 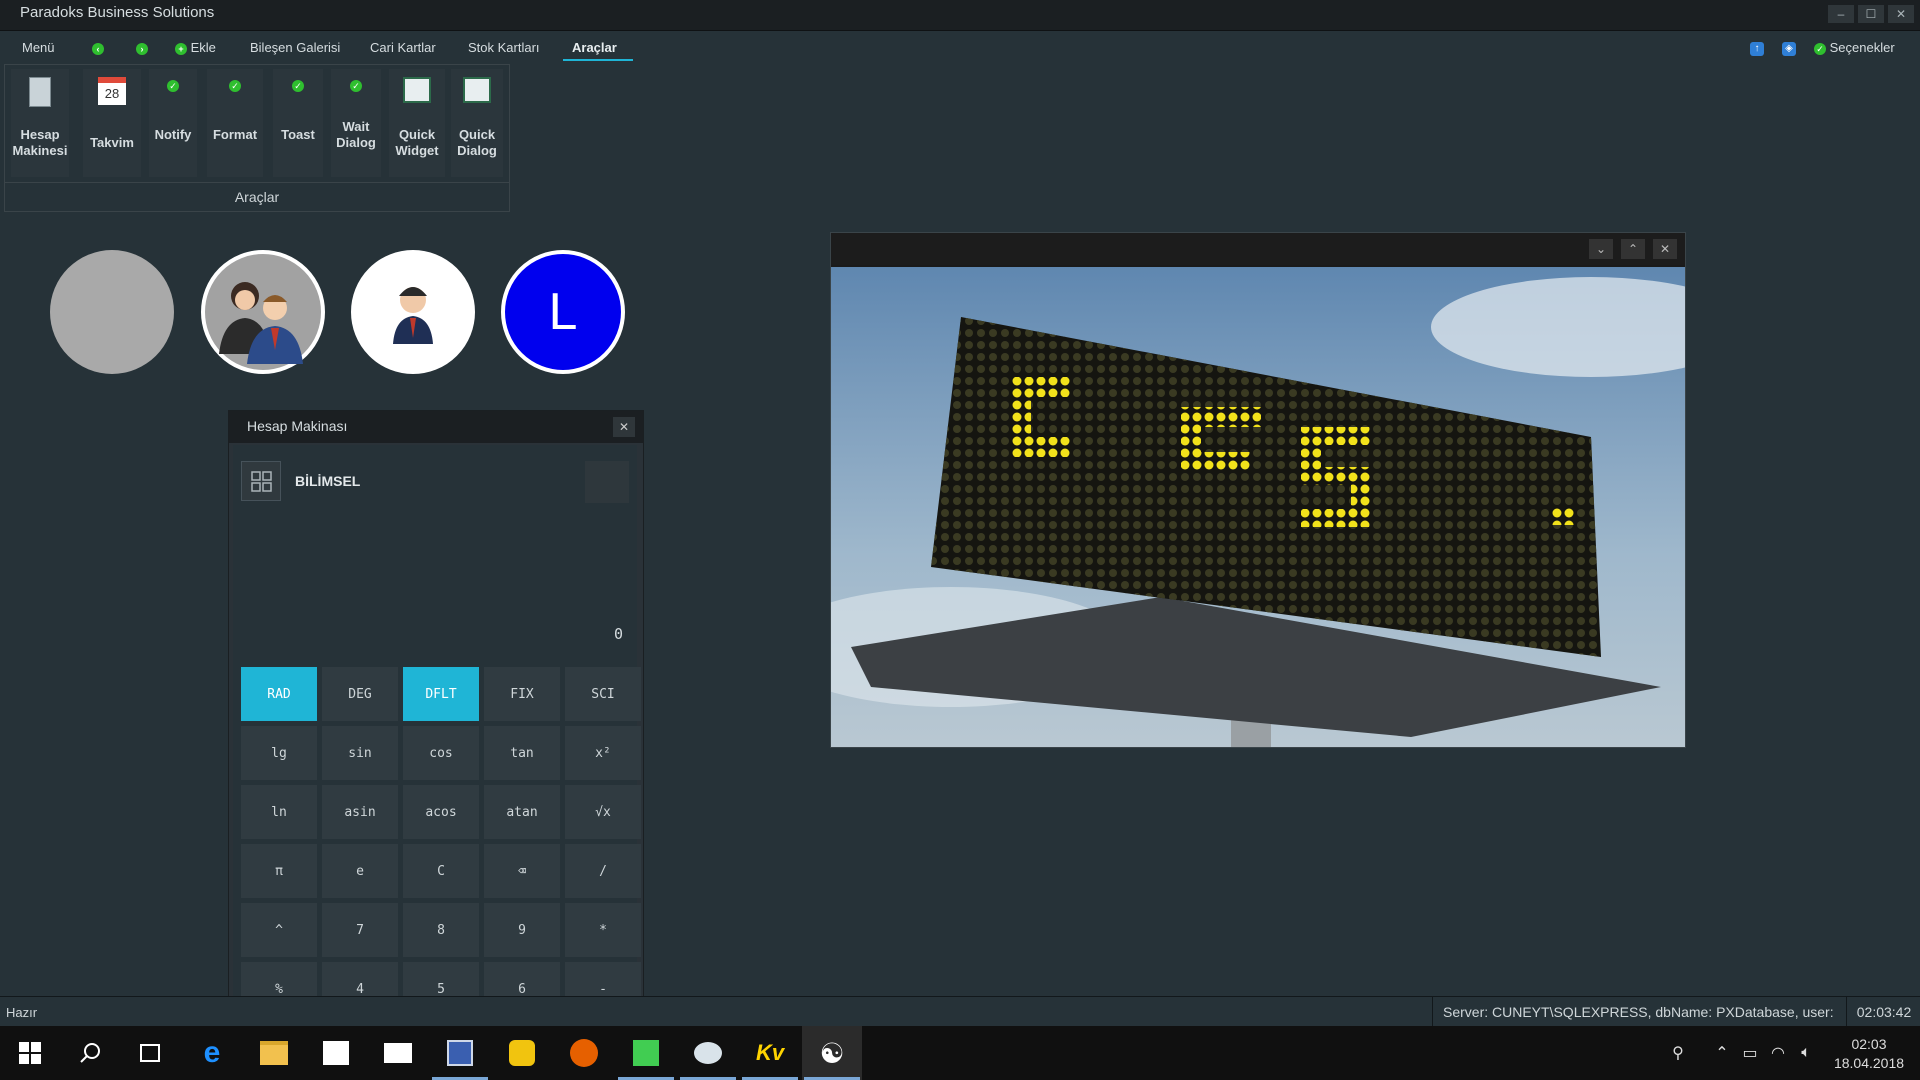 What do you see at coordinates (112, 312) in the screenshot?
I see `avatar-empty` at bounding box center [112, 312].